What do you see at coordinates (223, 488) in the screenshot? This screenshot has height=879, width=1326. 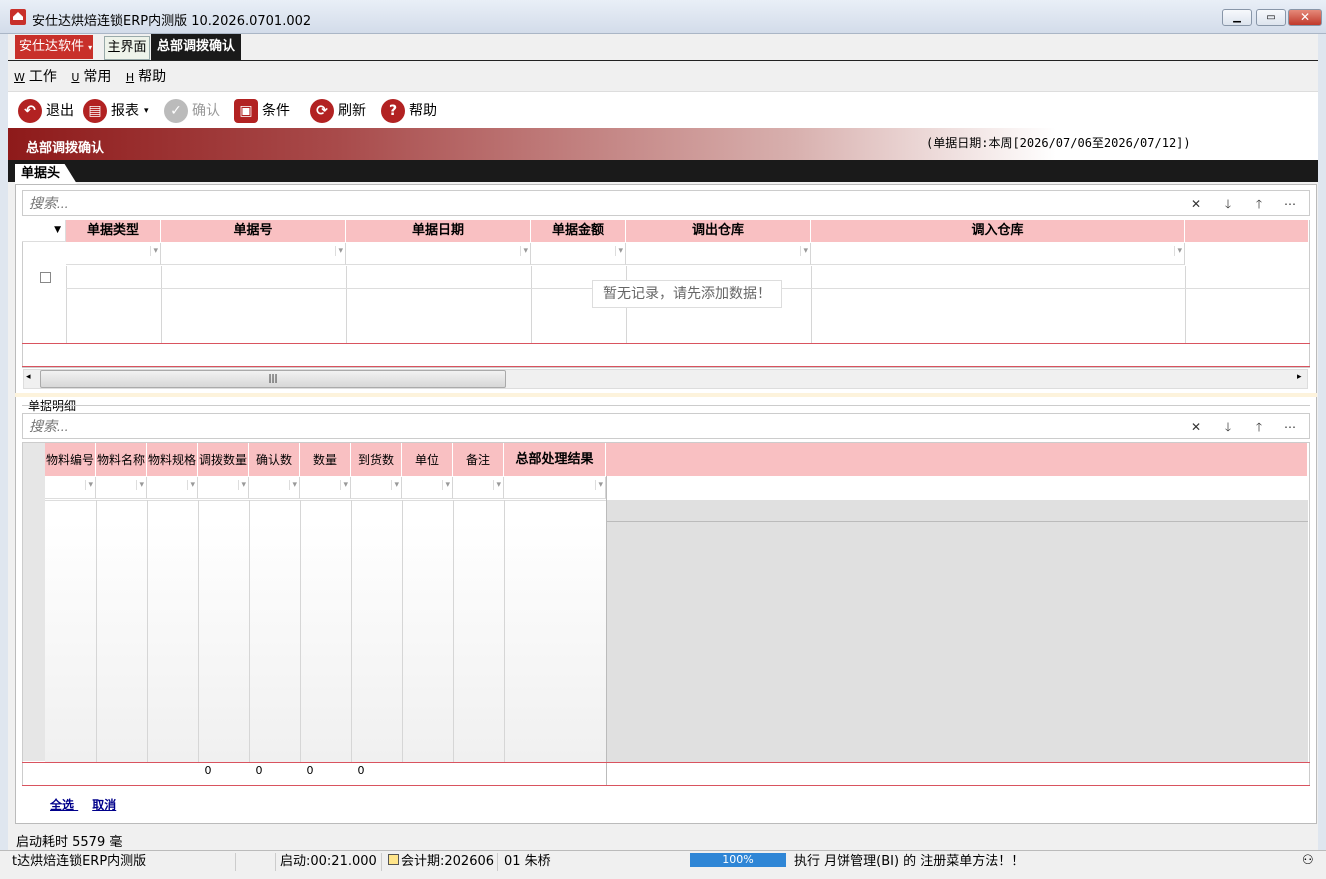 I see `dfilter-transfer-qty` at bounding box center [223, 488].